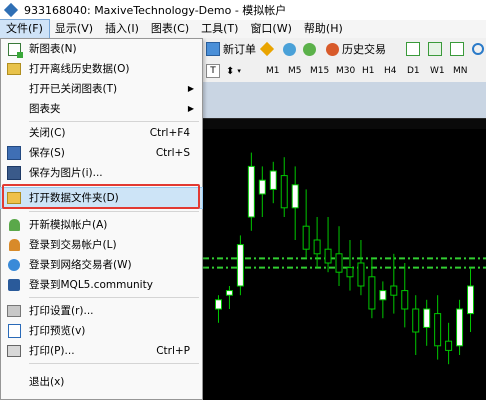  What do you see at coordinates (213, 49) in the screenshot?
I see `new-order-icon` at bounding box center [213, 49].